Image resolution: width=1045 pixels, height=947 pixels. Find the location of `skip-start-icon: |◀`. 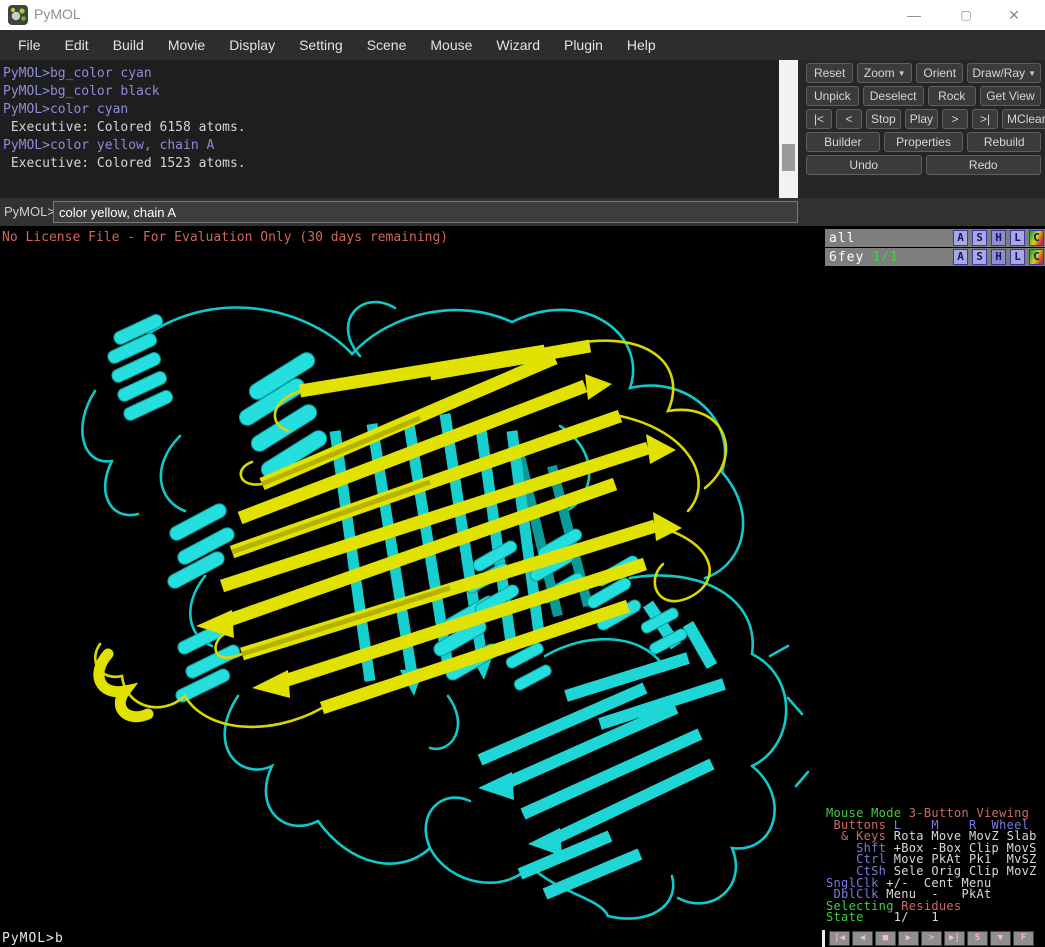

skip-start-icon: |◀ is located at coordinates (839, 938).